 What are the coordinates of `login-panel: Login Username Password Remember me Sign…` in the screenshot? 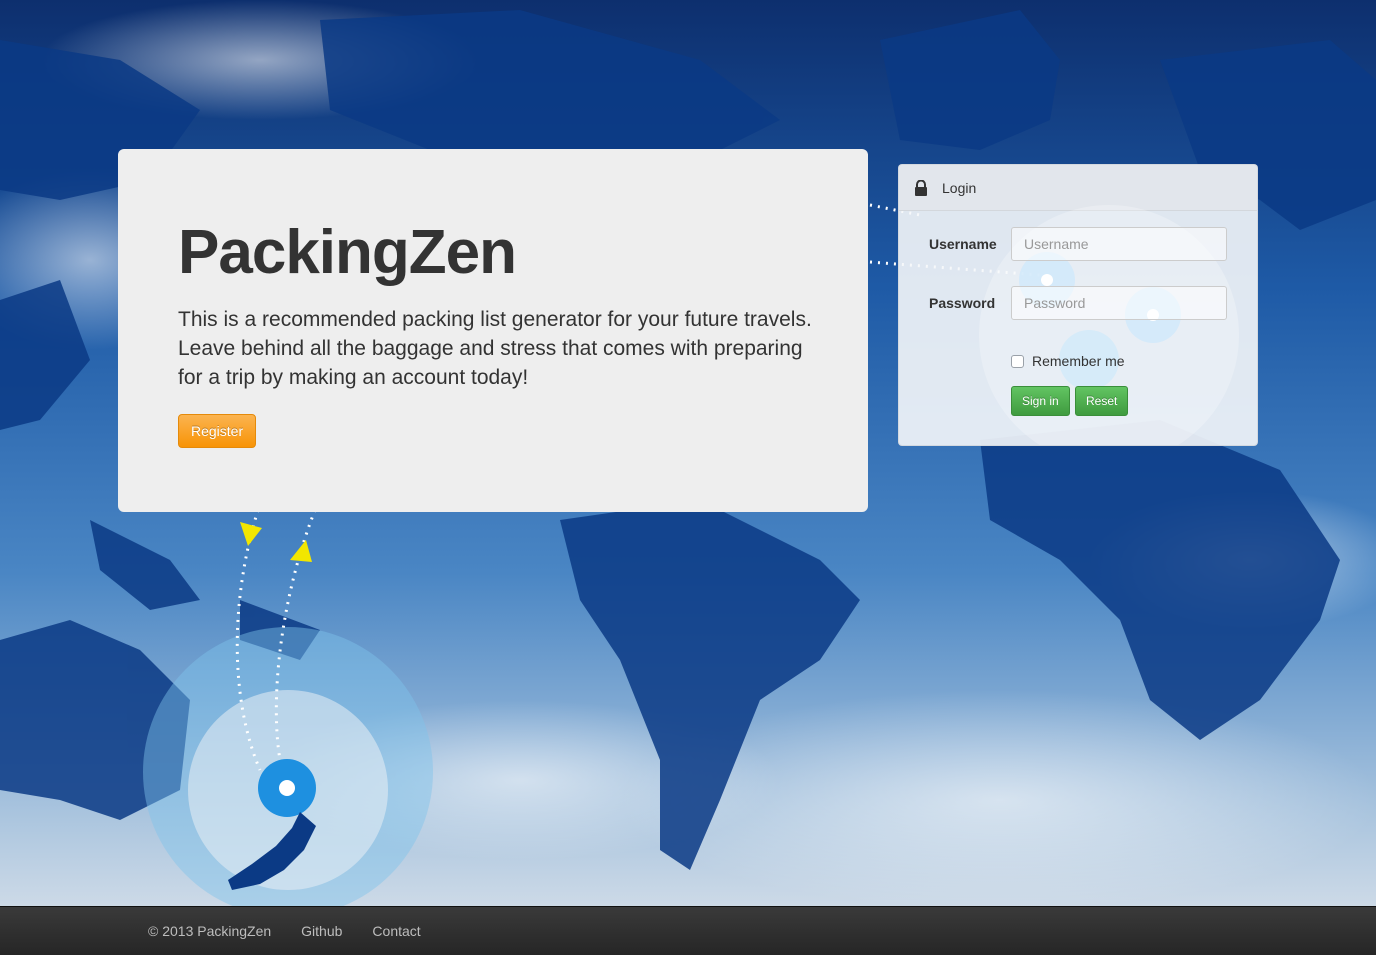 It's located at (1078, 305).